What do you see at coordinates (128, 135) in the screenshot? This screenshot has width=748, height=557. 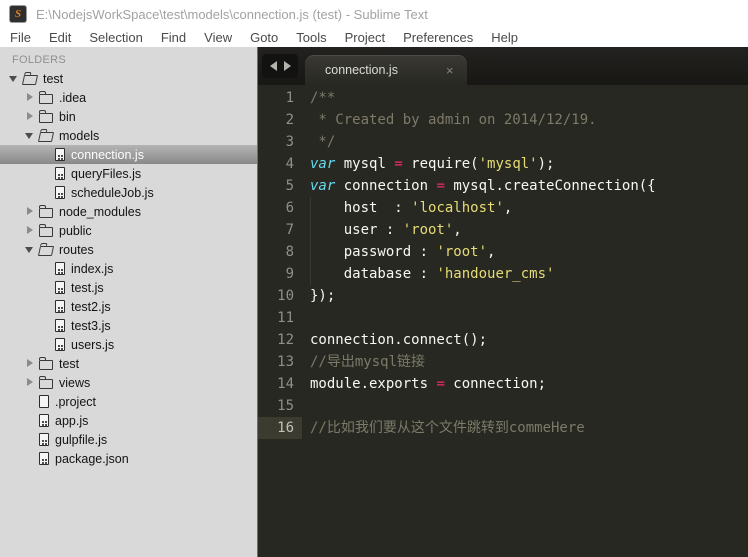 I see `tree-item-models: models` at bounding box center [128, 135].